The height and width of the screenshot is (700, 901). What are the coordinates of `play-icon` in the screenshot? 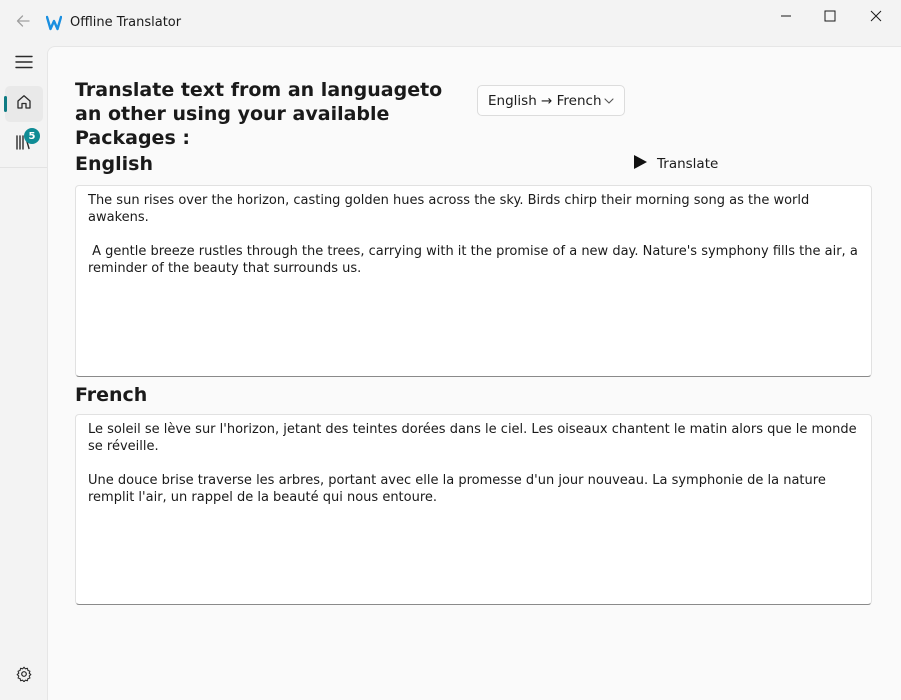 It's located at (640, 164).